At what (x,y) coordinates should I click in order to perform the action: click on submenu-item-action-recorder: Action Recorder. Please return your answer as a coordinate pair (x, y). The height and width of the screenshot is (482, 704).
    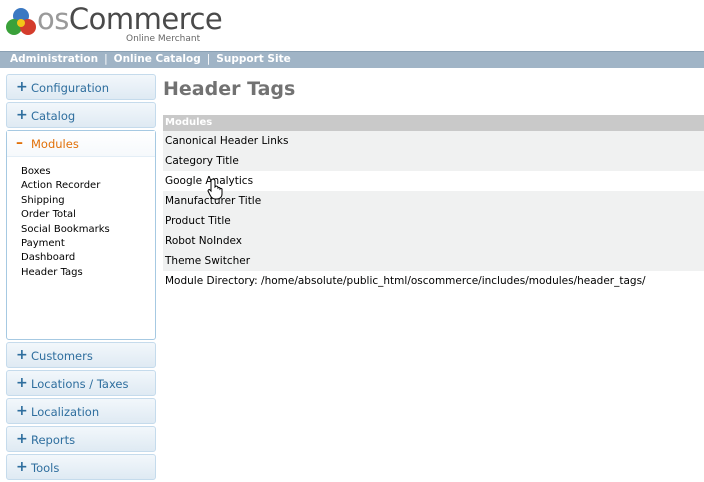
    Looking at the image, I should click on (88, 186).